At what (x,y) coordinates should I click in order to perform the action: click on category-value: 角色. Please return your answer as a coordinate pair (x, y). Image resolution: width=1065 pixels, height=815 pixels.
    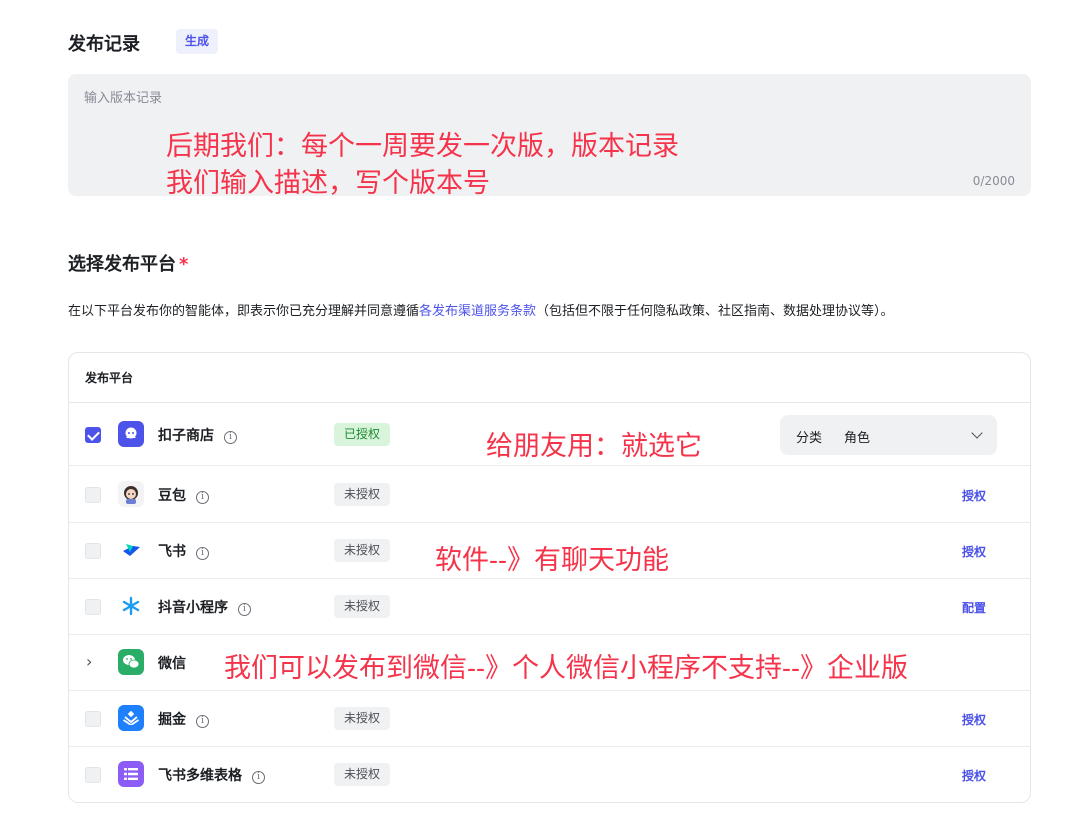
    Looking at the image, I should click on (857, 438).